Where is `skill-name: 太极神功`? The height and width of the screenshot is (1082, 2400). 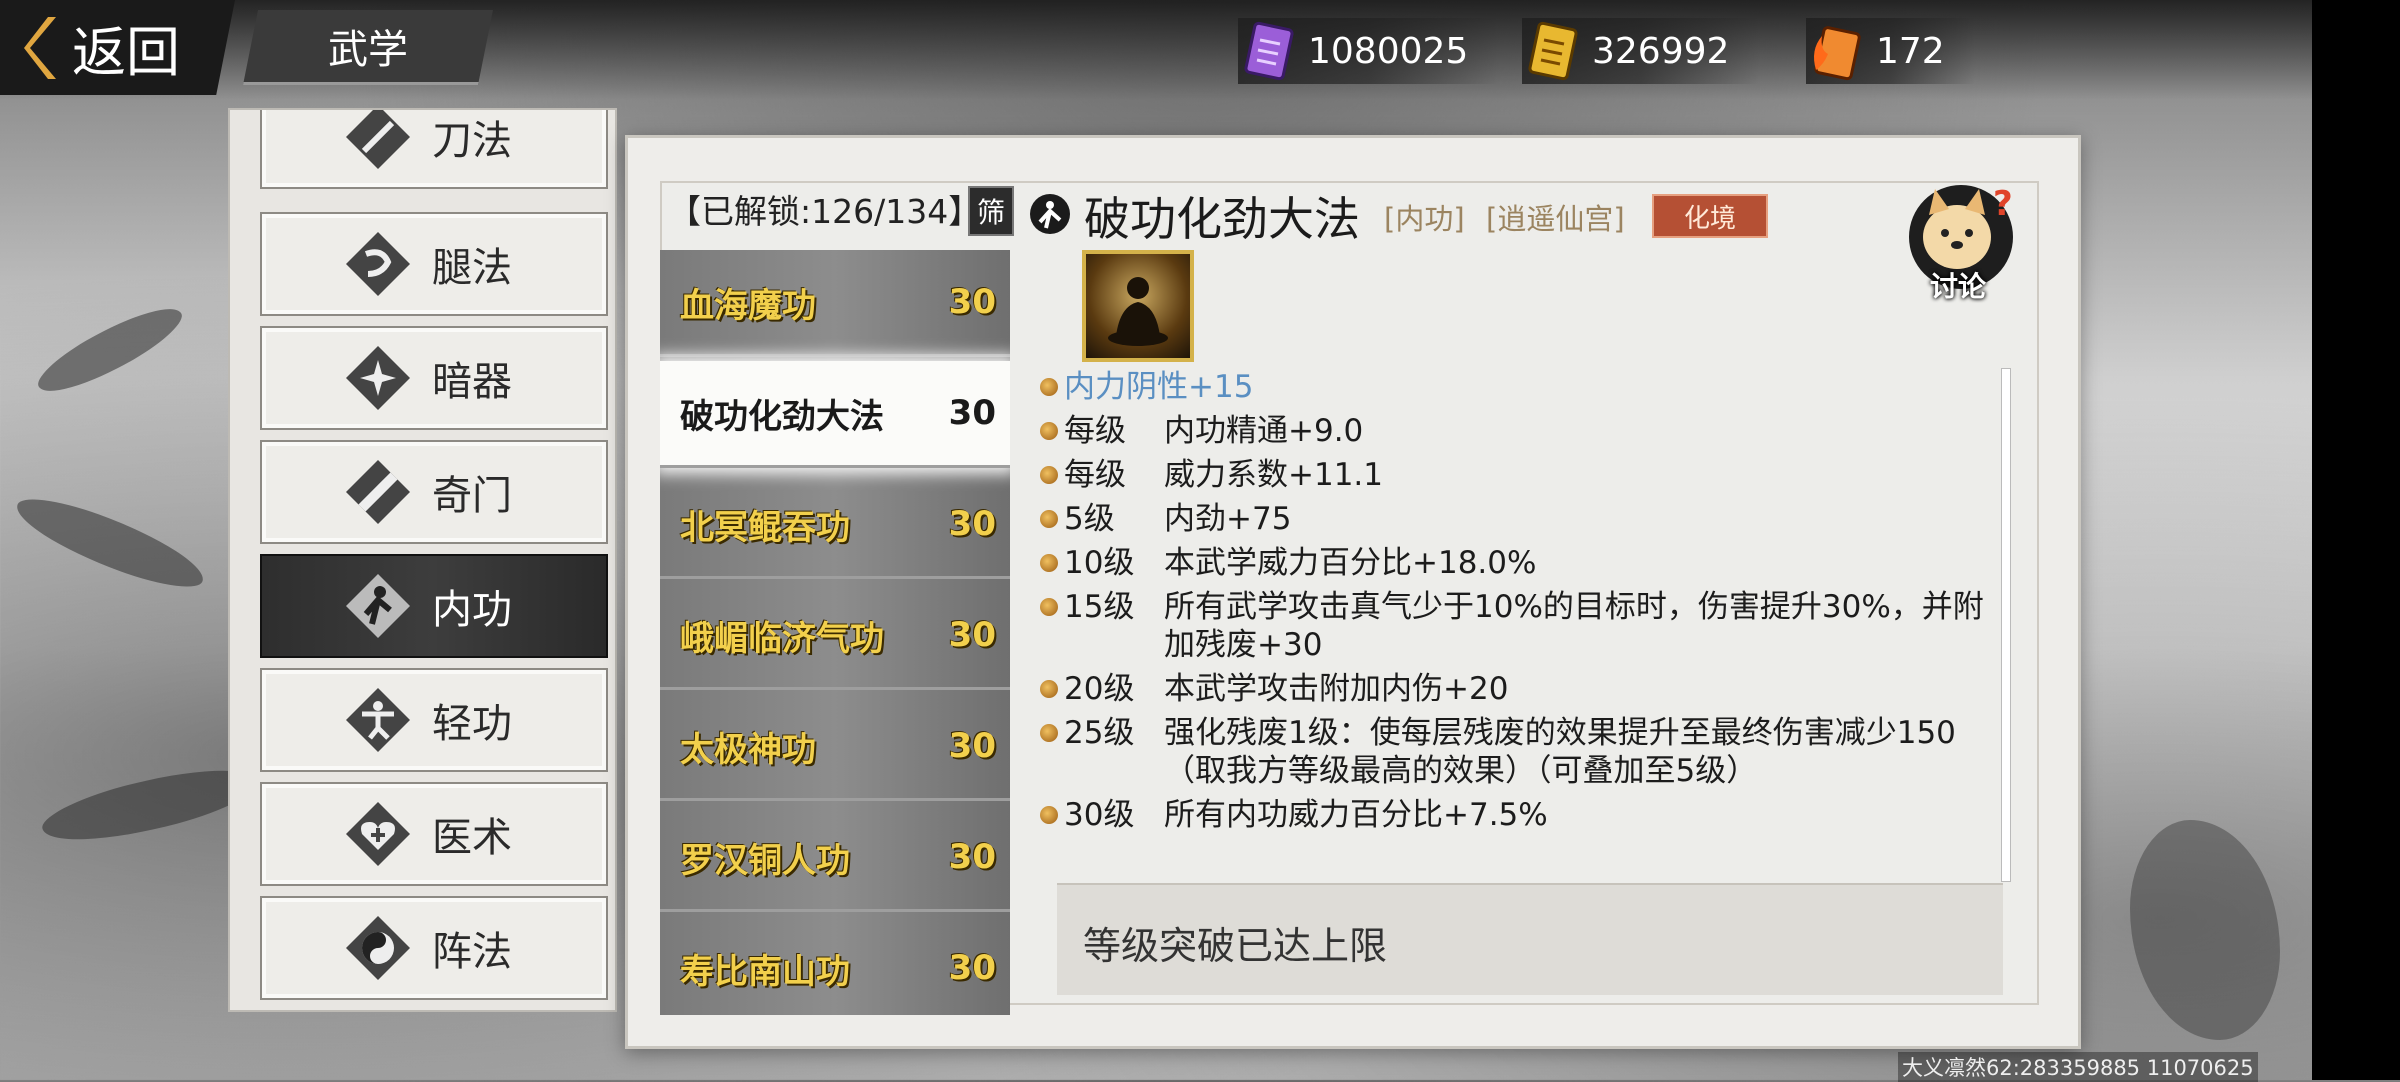
skill-name: 太极神功 is located at coordinates (748, 749).